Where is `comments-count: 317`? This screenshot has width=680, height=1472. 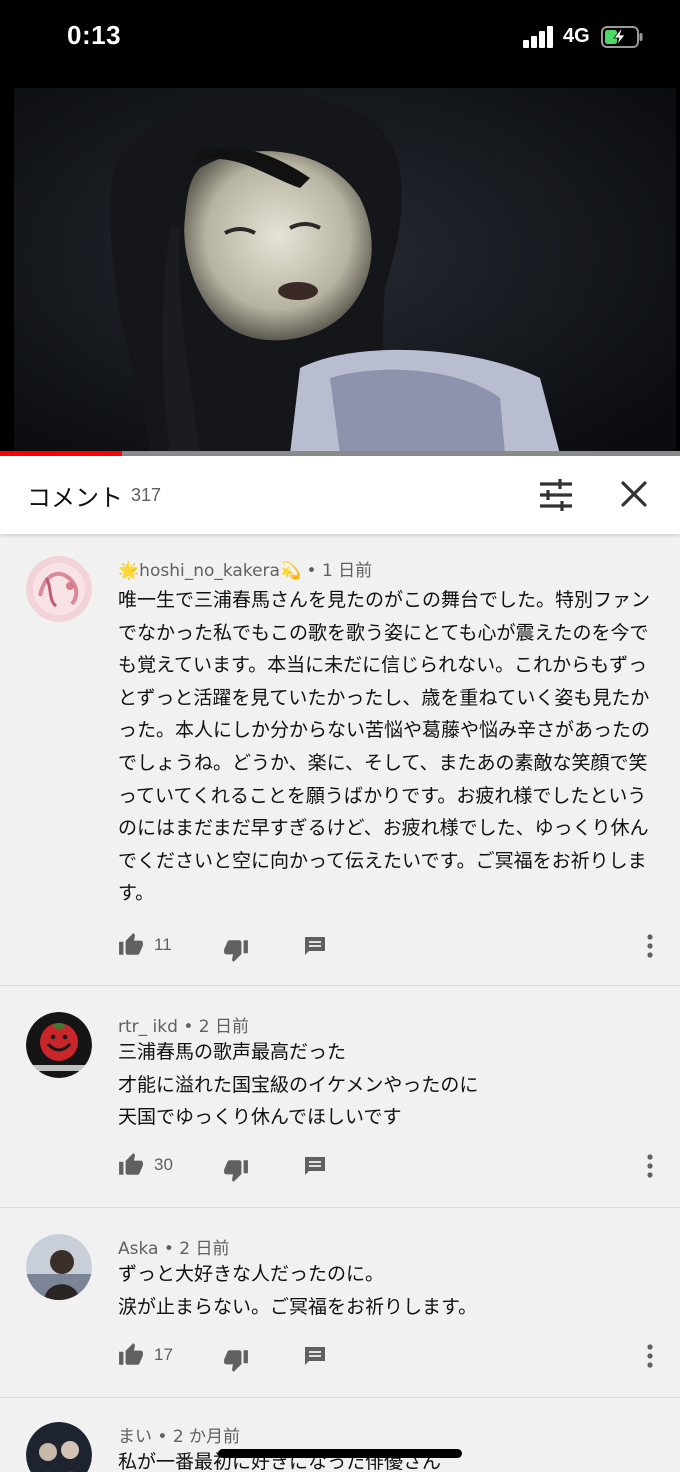 comments-count: 317 is located at coordinates (146, 495).